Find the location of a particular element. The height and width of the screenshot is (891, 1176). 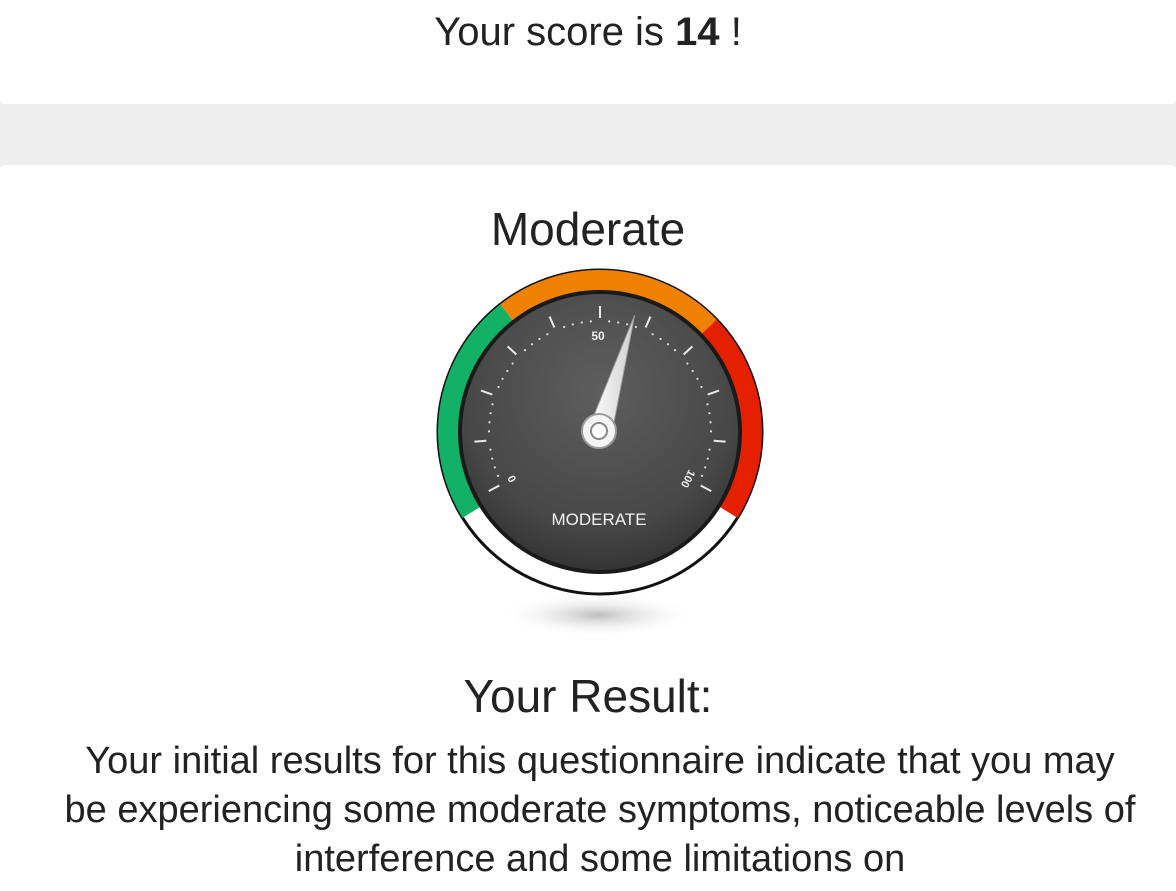

gauge-reflection is located at coordinates (598, 614).